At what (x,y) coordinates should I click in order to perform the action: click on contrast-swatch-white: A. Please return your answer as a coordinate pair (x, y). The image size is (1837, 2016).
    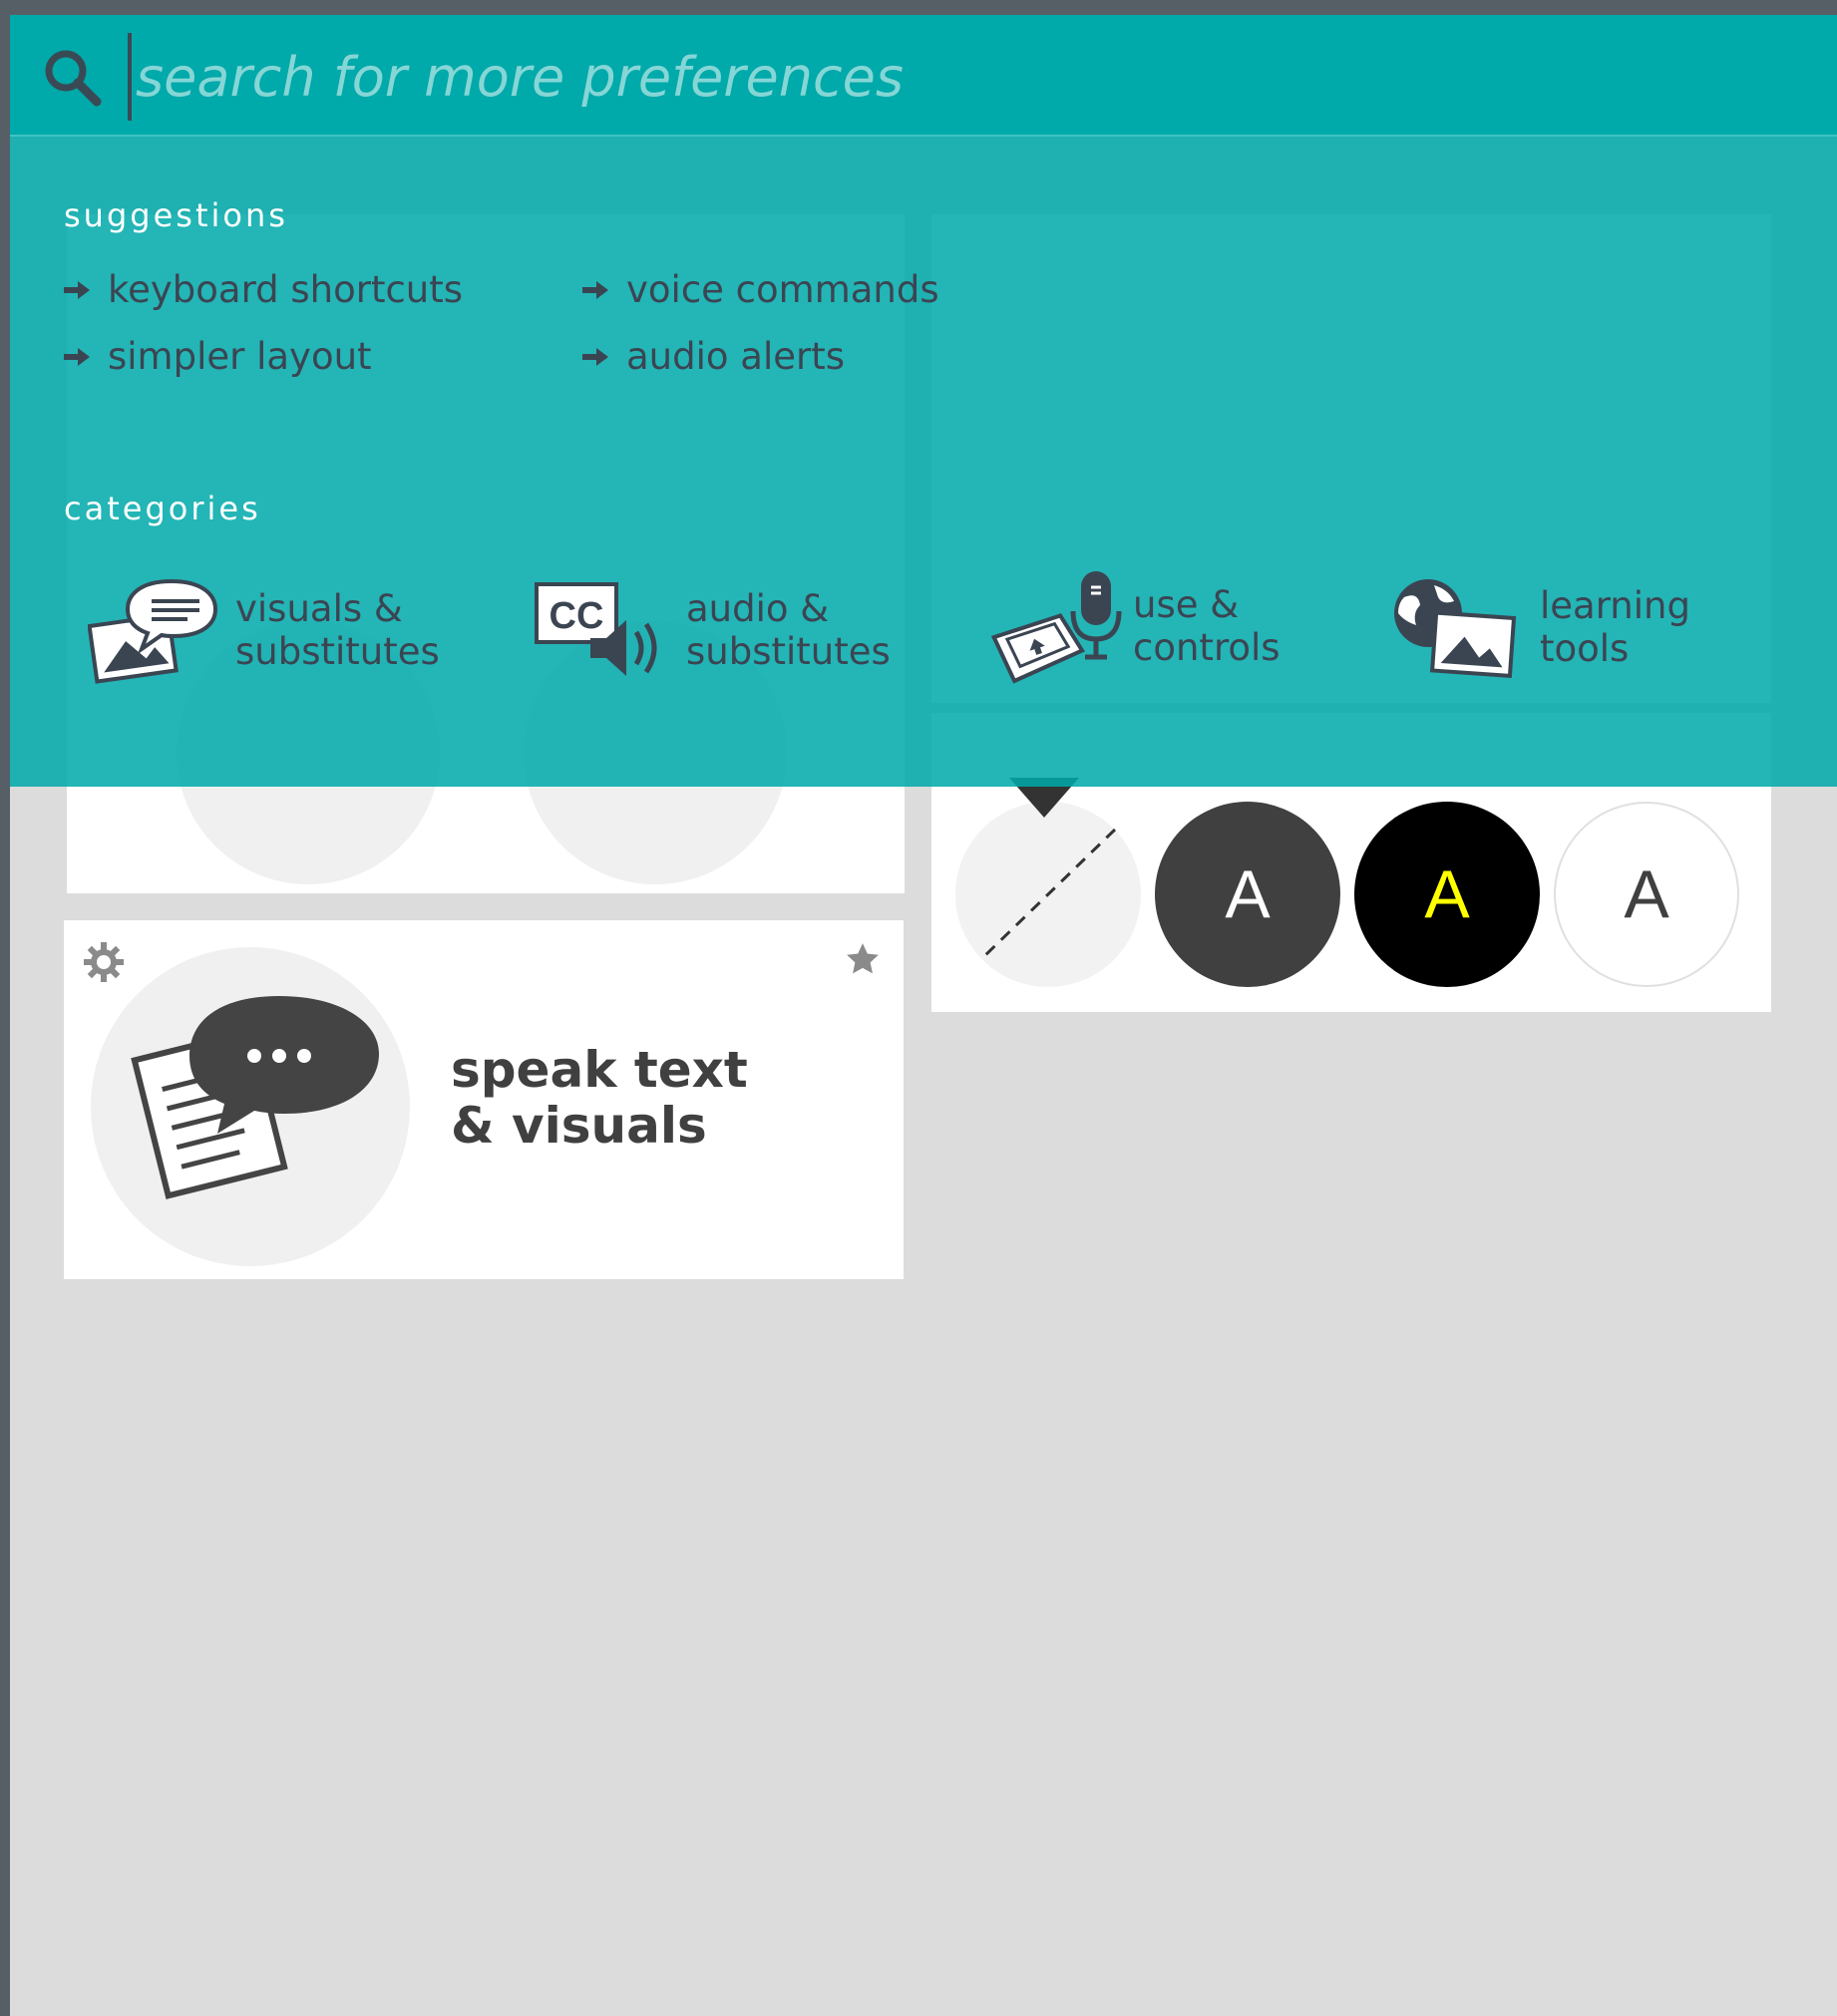
    Looking at the image, I should click on (1646, 894).